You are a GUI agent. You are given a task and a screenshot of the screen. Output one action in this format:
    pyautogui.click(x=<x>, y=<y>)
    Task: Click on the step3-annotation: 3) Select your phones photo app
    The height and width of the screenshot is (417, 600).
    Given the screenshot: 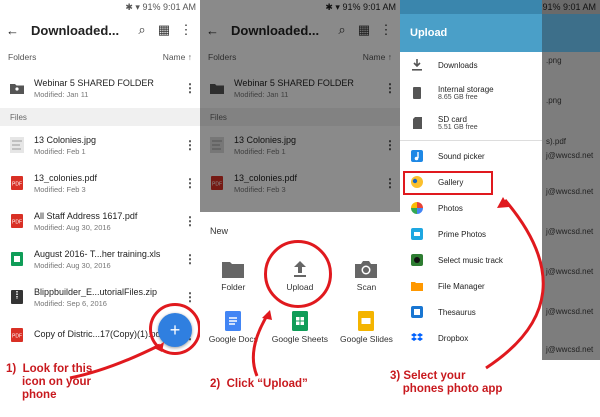 What is the action you would take?
    pyautogui.click(x=446, y=382)
    